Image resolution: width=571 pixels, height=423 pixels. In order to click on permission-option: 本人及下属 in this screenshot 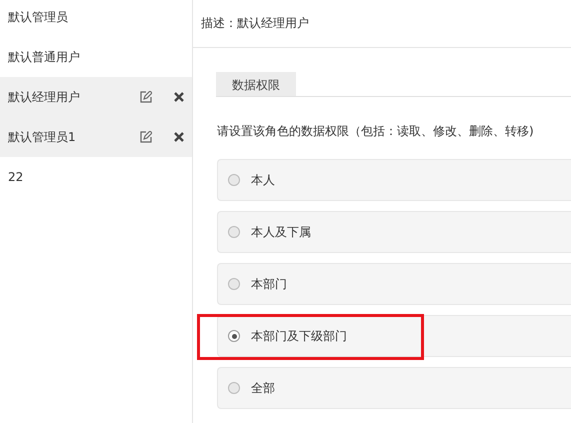, I will do `click(394, 232)`.